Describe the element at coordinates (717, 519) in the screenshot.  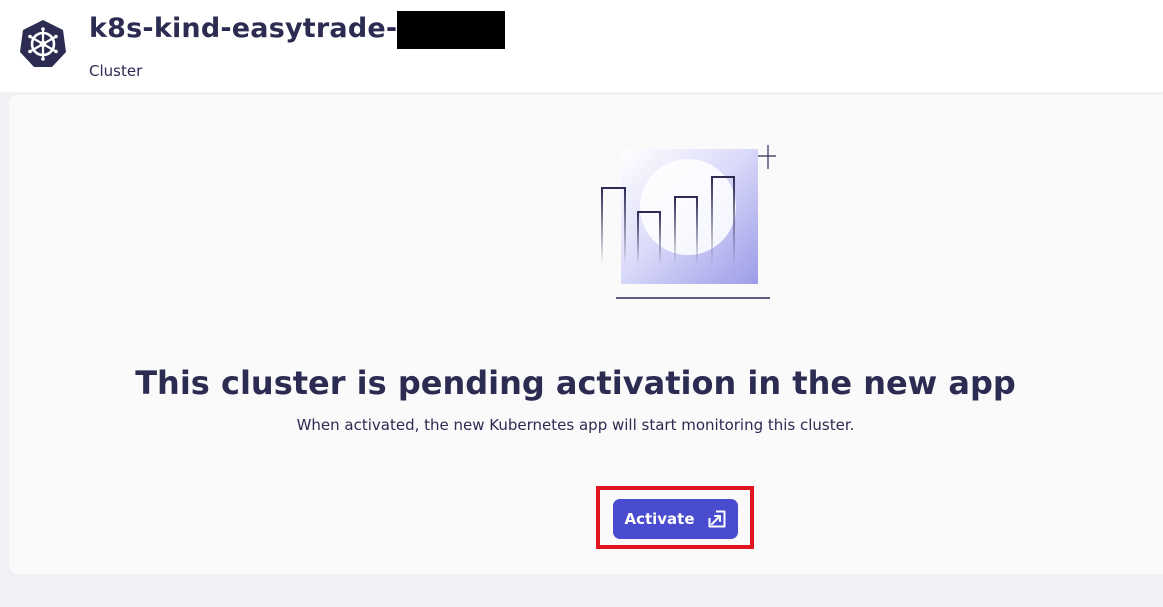
I see `open-in-new-icon` at that location.